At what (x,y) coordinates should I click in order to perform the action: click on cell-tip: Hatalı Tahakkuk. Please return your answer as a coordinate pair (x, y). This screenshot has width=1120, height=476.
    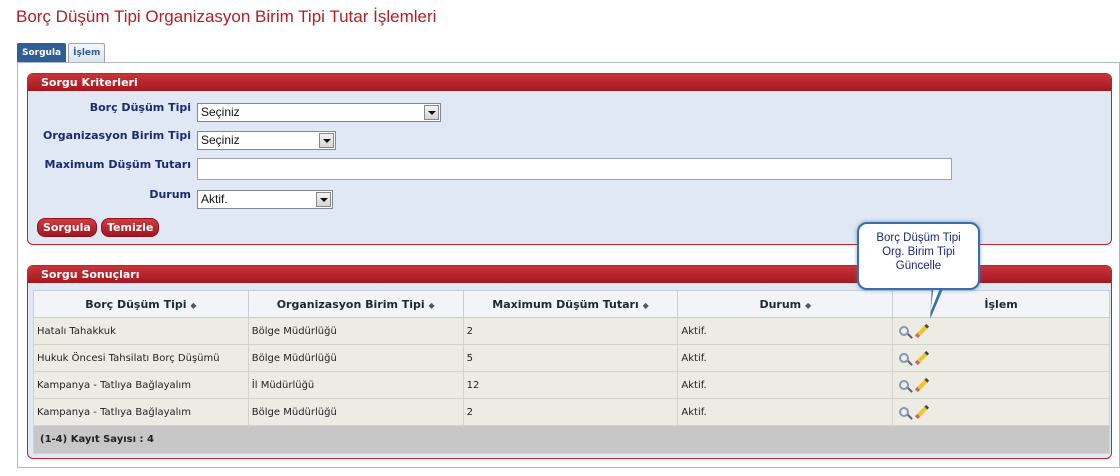
    Looking at the image, I should click on (141, 331).